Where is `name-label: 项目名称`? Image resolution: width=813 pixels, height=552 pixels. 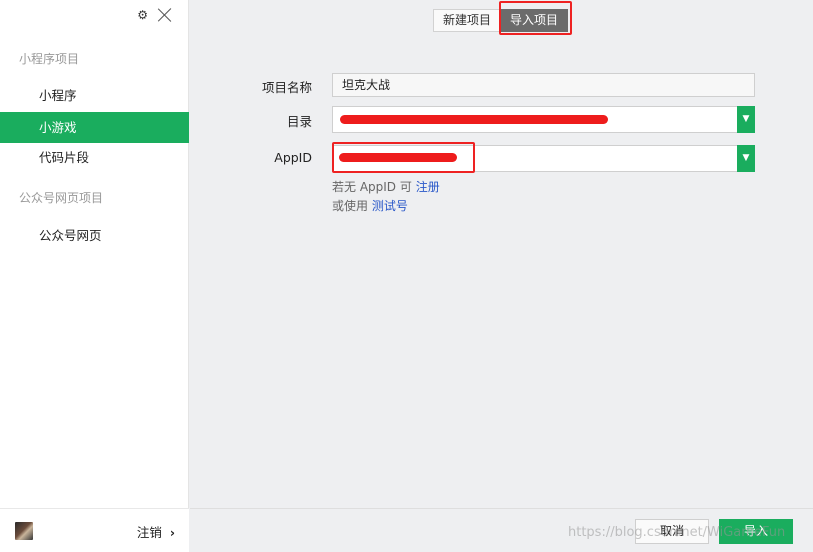
name-label: 项目名称 is located at coordinates (286, 87).